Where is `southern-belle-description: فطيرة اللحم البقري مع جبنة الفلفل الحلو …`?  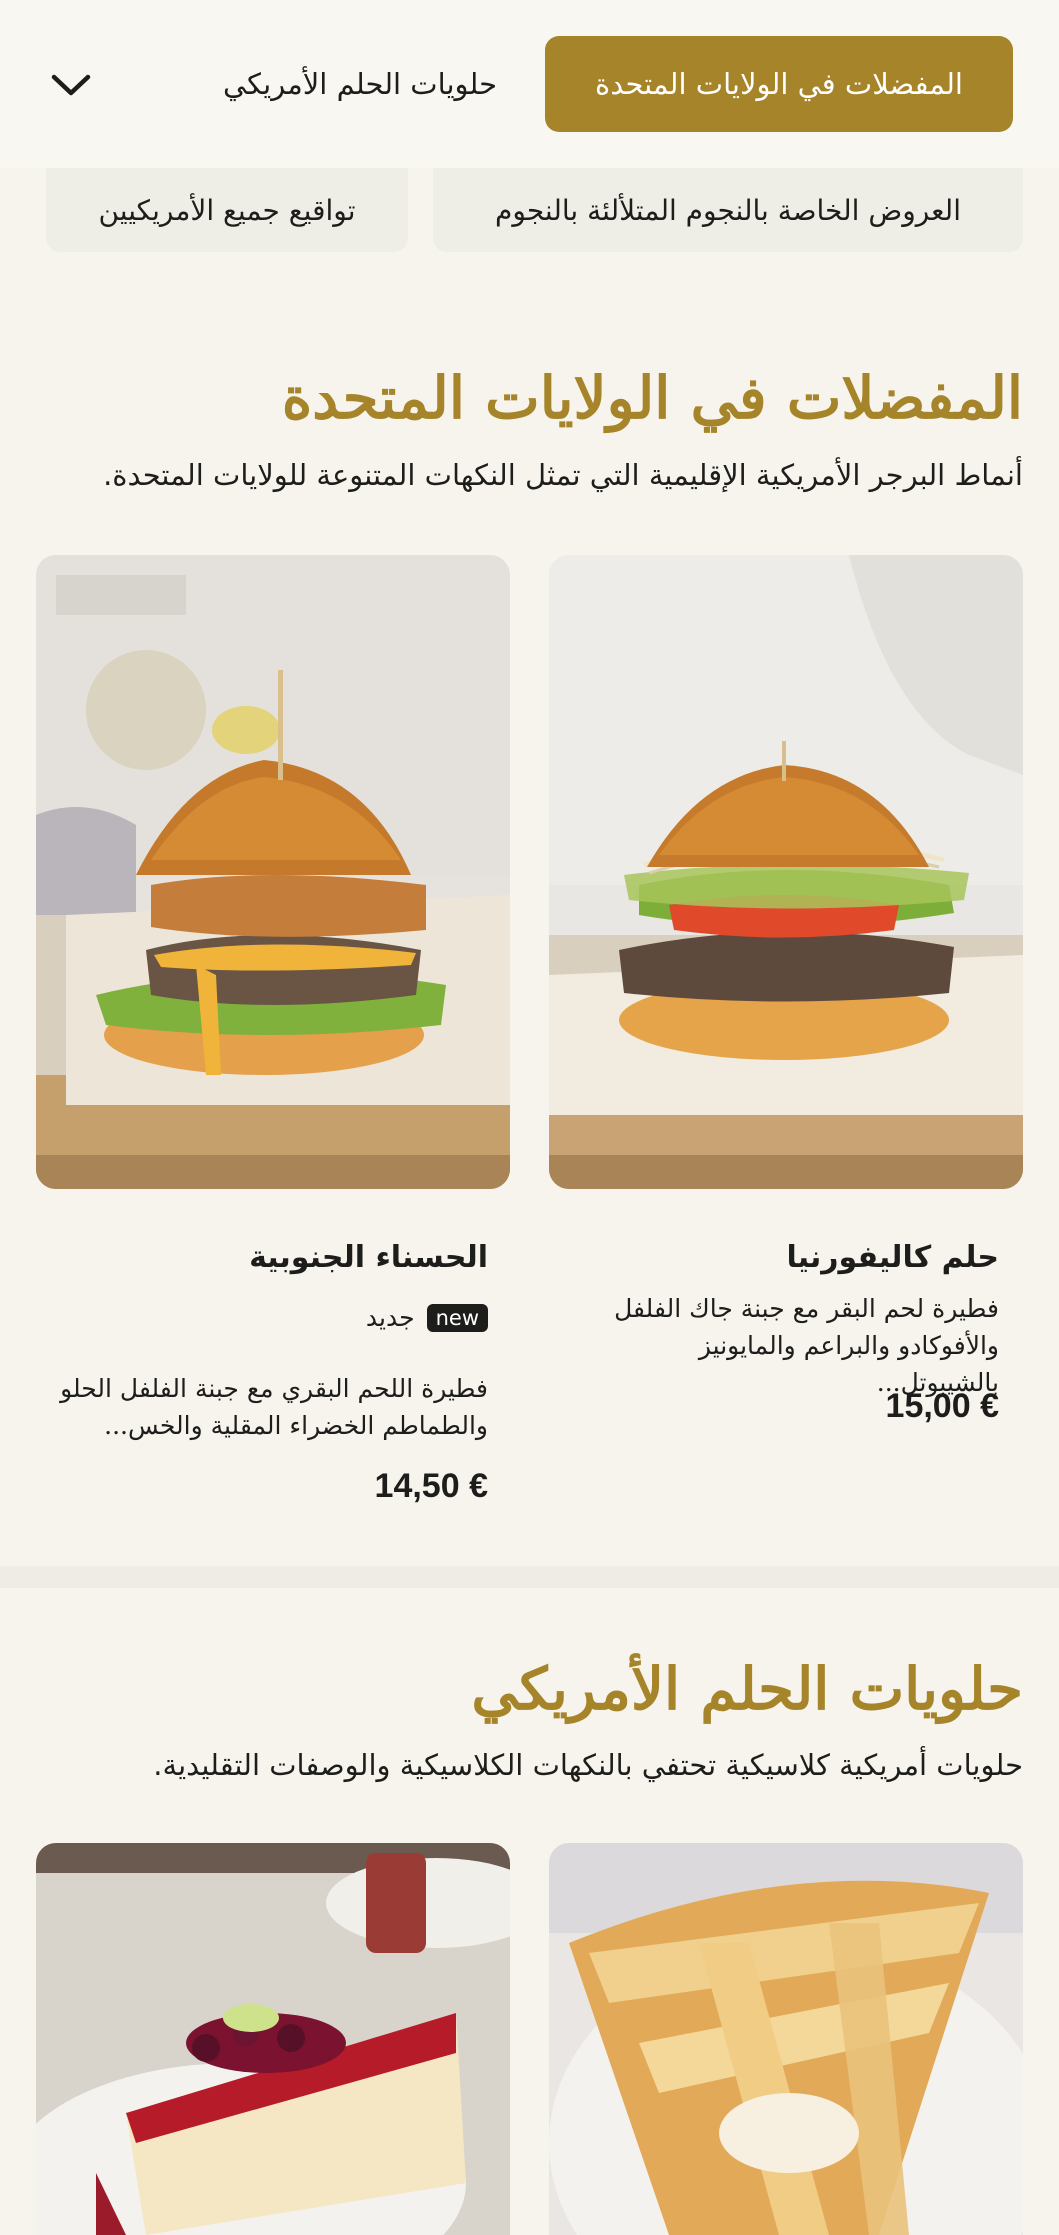
southern-belle-description: فطيرة اللحم البقري مع جبنة الفلفل الحلو … is located at coordinates (274, 1407).